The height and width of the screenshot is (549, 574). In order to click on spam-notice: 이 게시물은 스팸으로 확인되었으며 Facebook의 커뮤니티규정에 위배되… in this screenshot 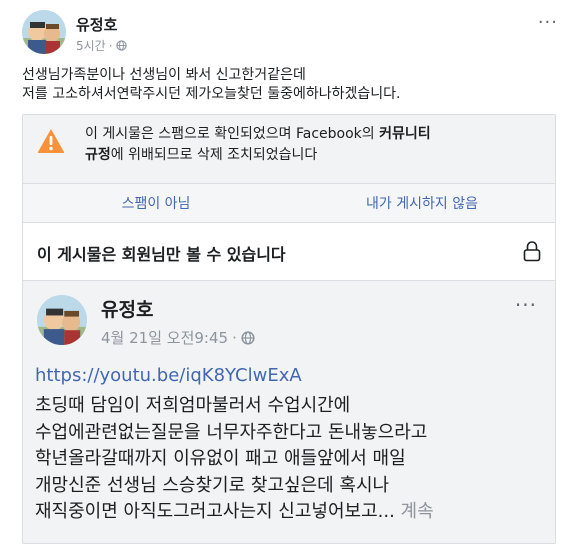, I will do `click(289, 149)`.